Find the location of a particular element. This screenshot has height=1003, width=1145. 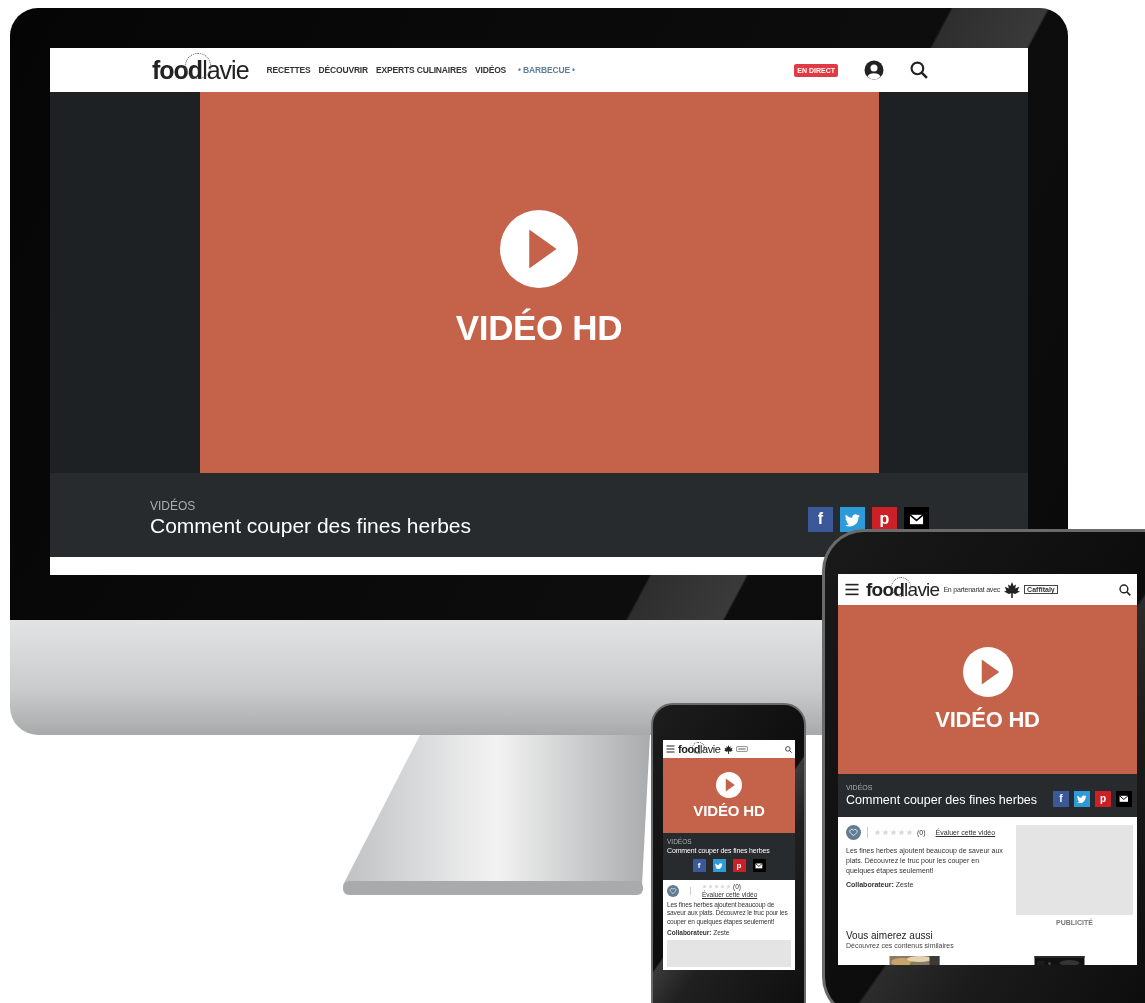

partner-logo-icon is located at coordinates (741, 749).